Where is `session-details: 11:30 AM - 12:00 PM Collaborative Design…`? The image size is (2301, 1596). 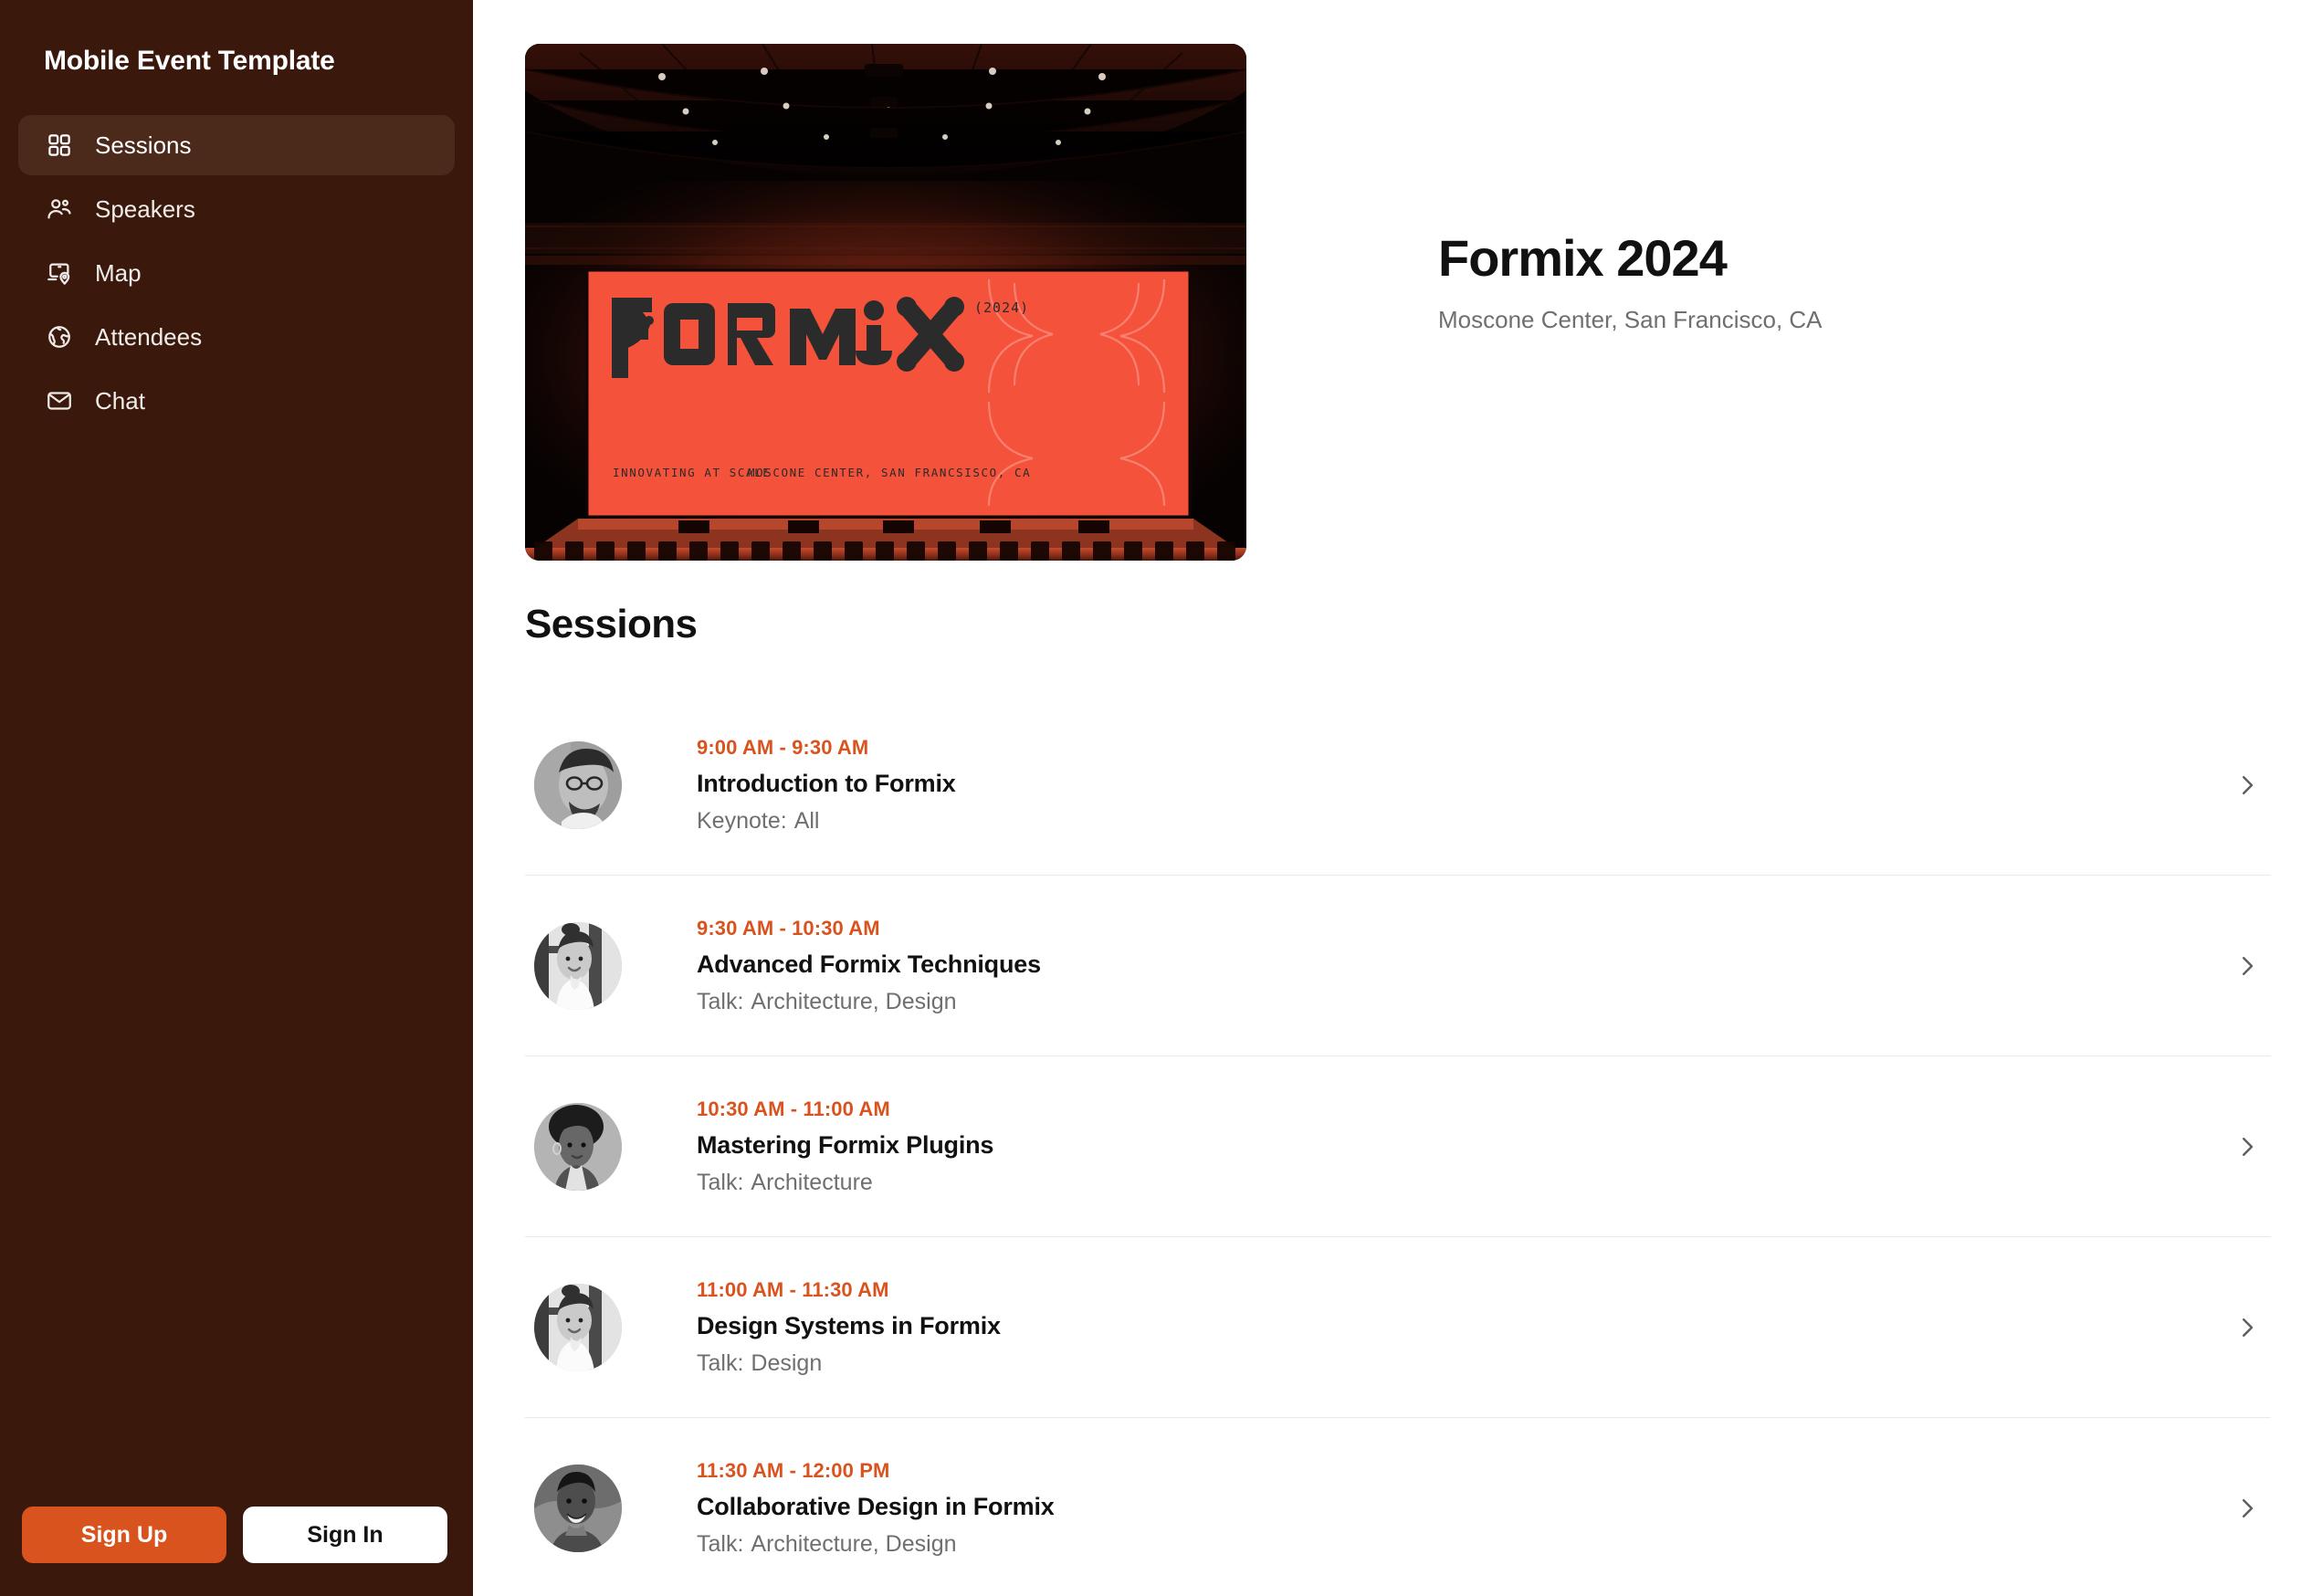
session-details: 11:30 AM - 12:00 PM Collaborative Design… is located at coordinates (1425, 1508).